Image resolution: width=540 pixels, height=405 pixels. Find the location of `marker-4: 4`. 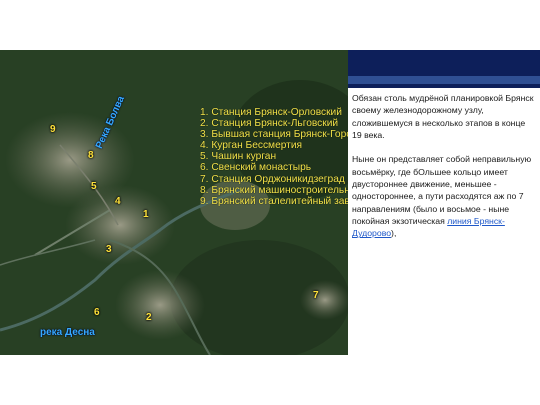

marker-4: 4 is located at coordinates (118, 201).